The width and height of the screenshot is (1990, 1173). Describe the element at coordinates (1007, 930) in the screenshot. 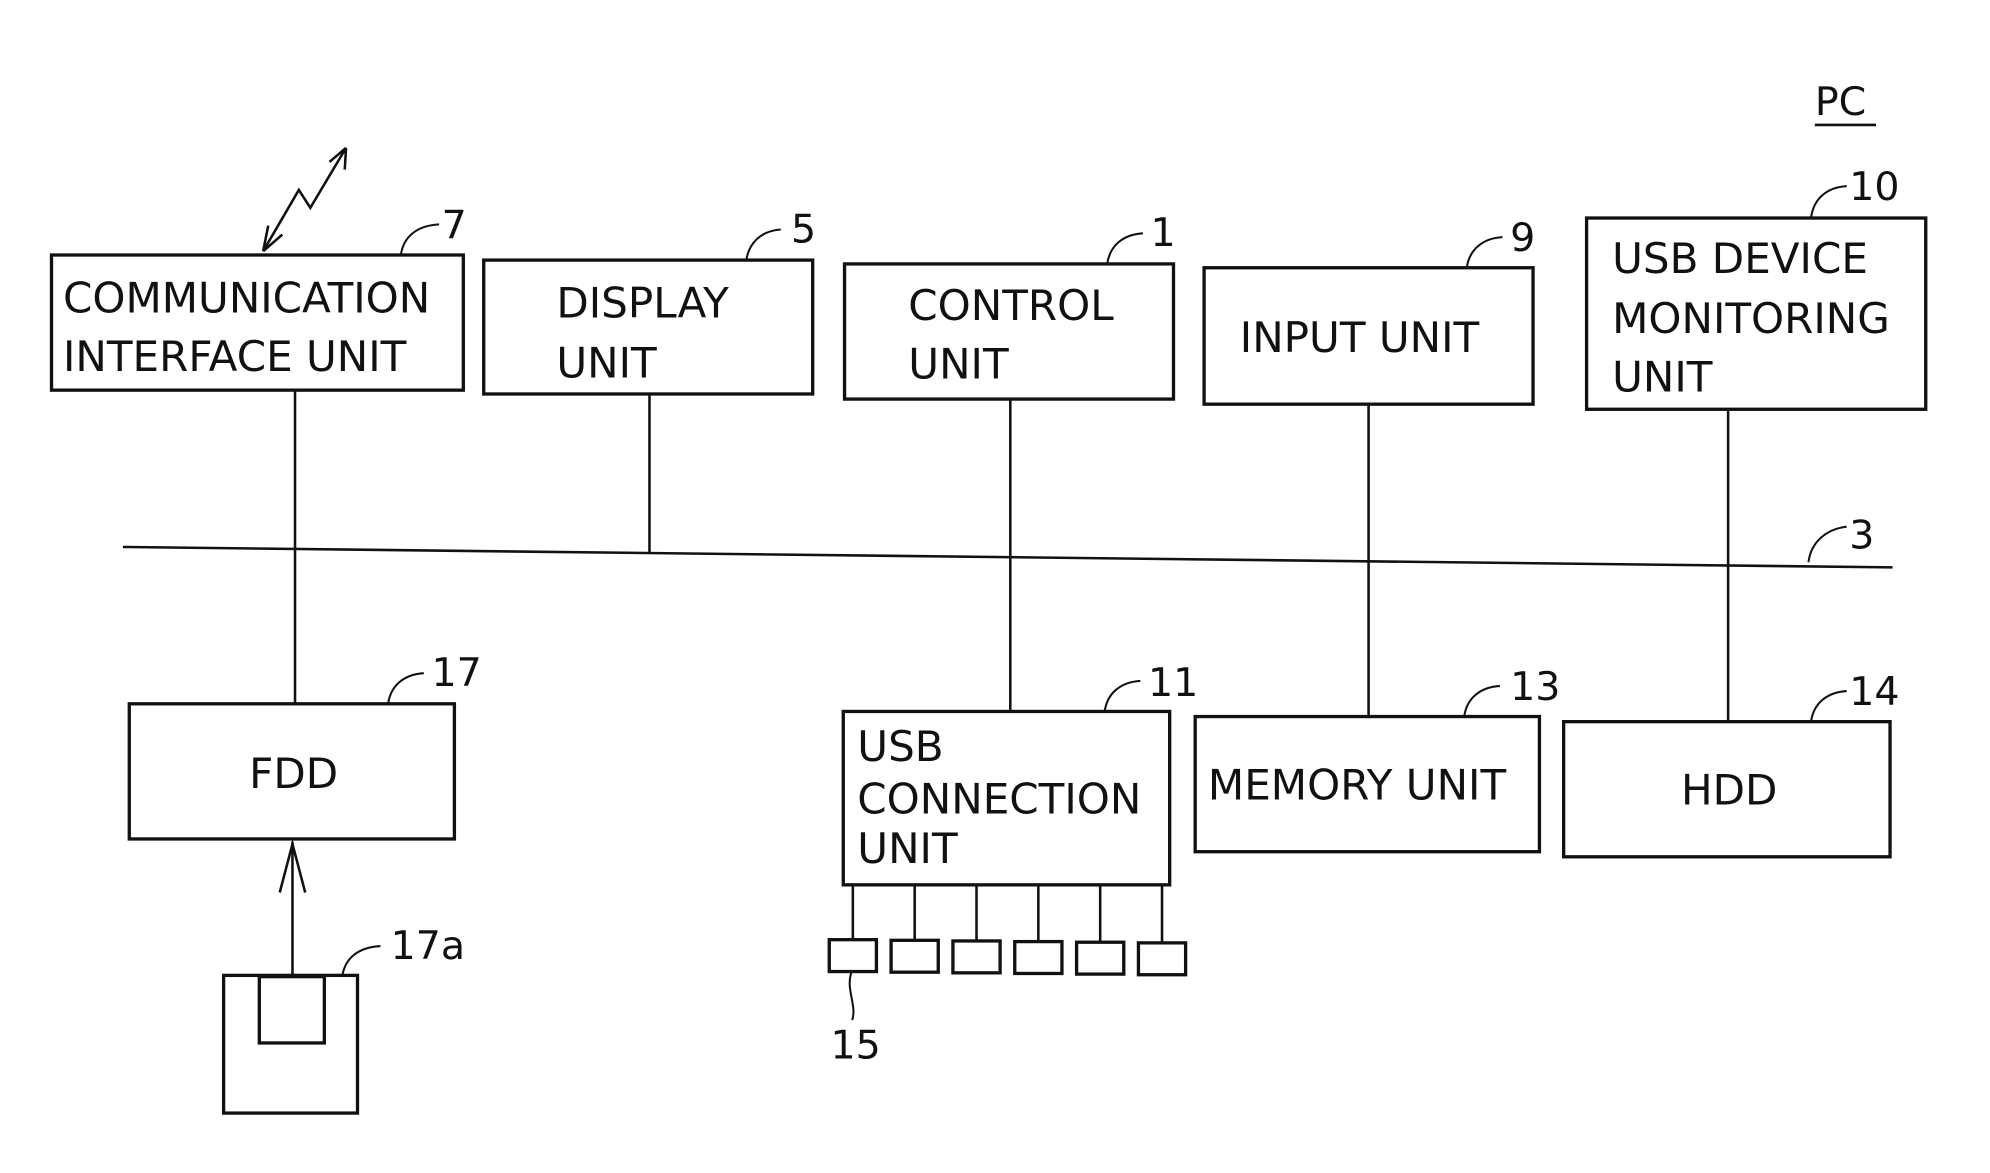

I see `usb-ports` at that location.